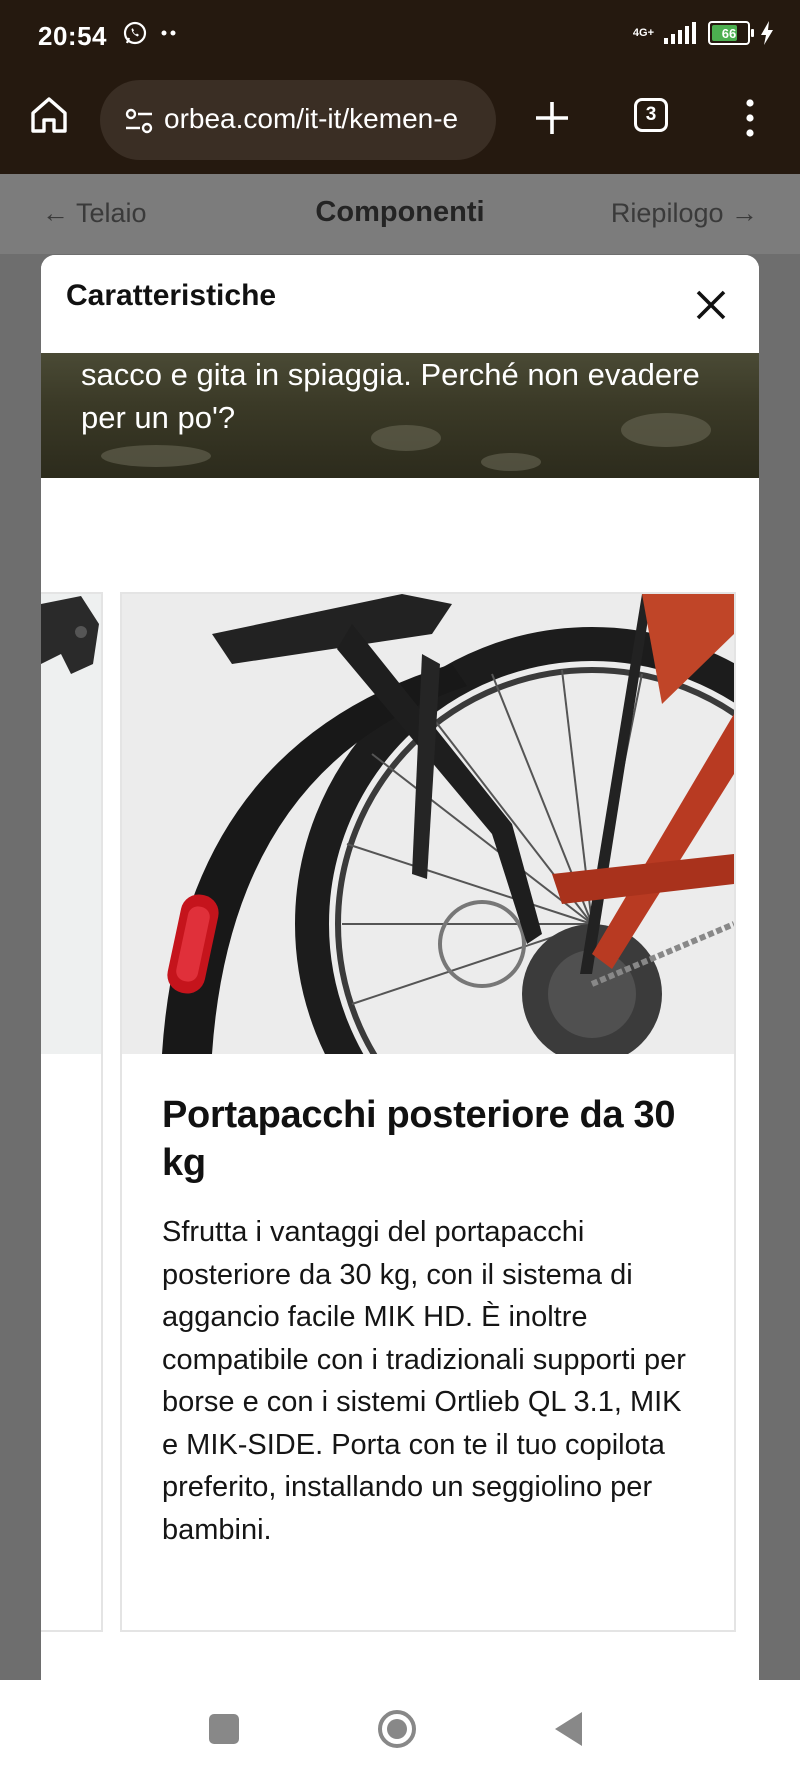 The width and height of the screenshot is (800, 1778). Describe the element at coordinates (49, 115) in the screenshot. I see `home-icon` at that location.